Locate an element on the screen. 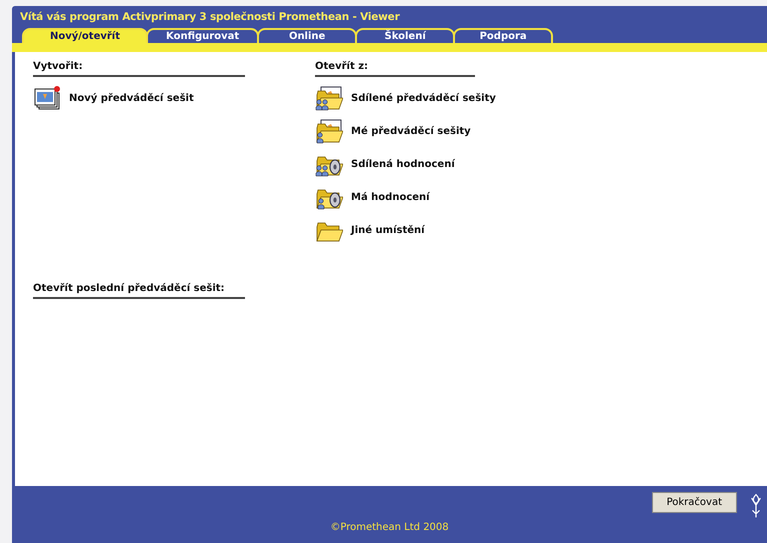  link: Mé předváděcí sešity is located at coordinates (411, 131).